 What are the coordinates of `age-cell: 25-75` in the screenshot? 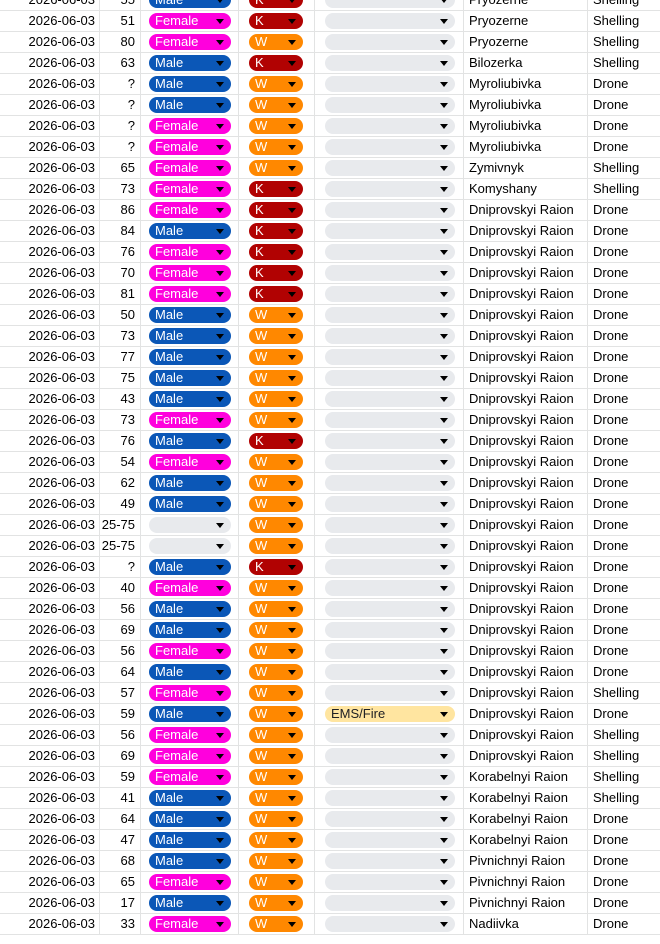 It's located at (120, 546).